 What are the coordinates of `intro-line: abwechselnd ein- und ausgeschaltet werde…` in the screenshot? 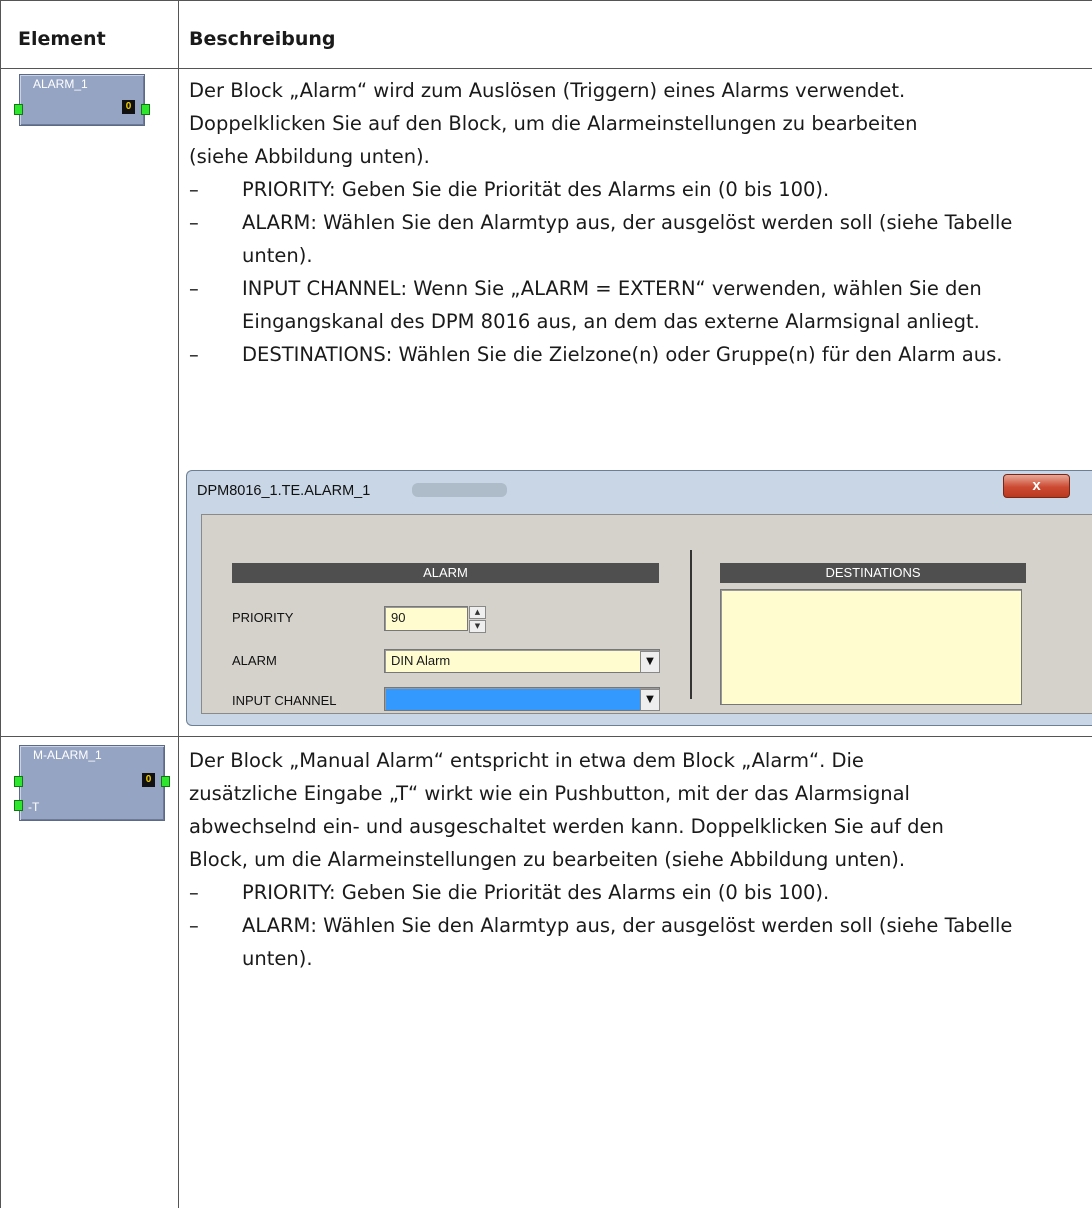 It's located at (566, 826).